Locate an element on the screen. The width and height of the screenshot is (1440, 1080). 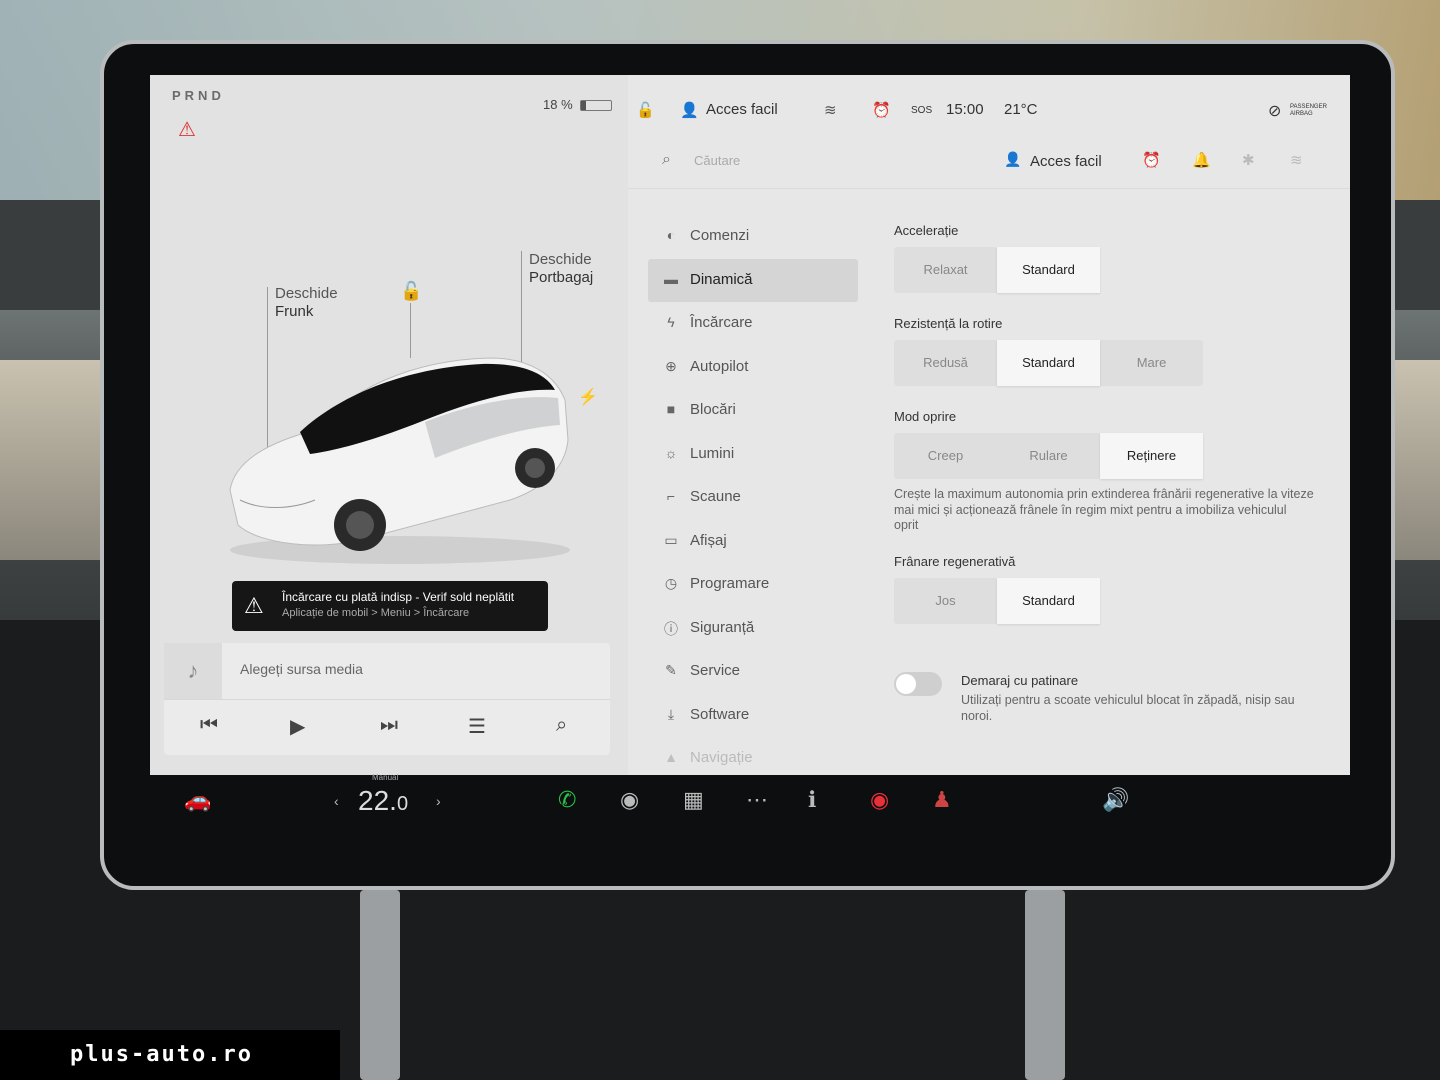
bluetooth-icon: ✱ is located at coordinates (1248, 160).